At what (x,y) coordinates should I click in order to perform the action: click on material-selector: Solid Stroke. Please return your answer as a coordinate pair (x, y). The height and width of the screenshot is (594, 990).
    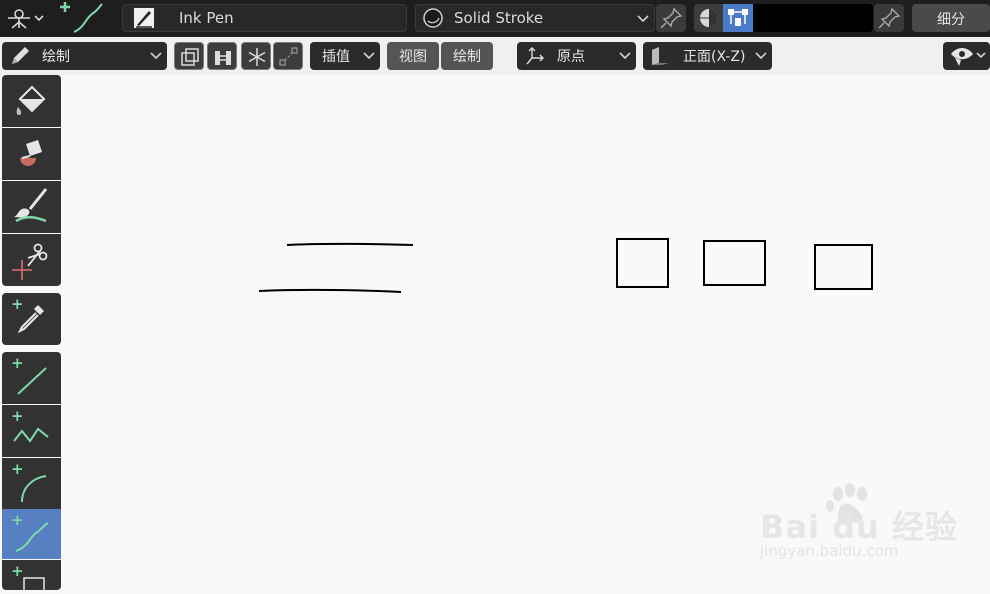
    Looking at the image, I should click on (535, 18).